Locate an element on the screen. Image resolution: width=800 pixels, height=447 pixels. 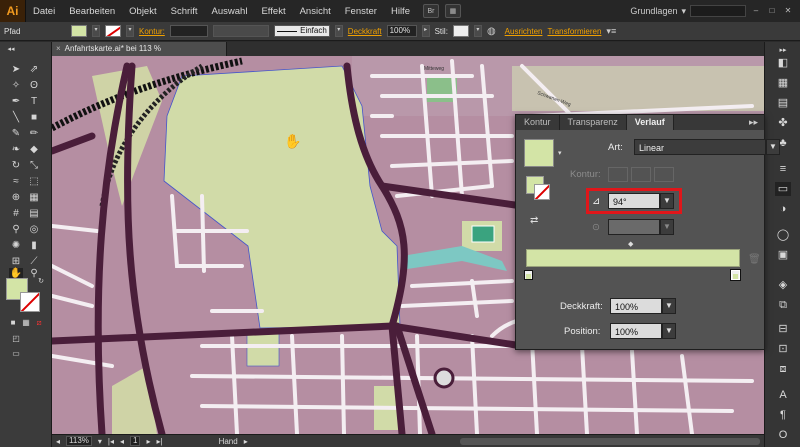
next-artboard-icon: ▸ is located at coordinates (148, 441).